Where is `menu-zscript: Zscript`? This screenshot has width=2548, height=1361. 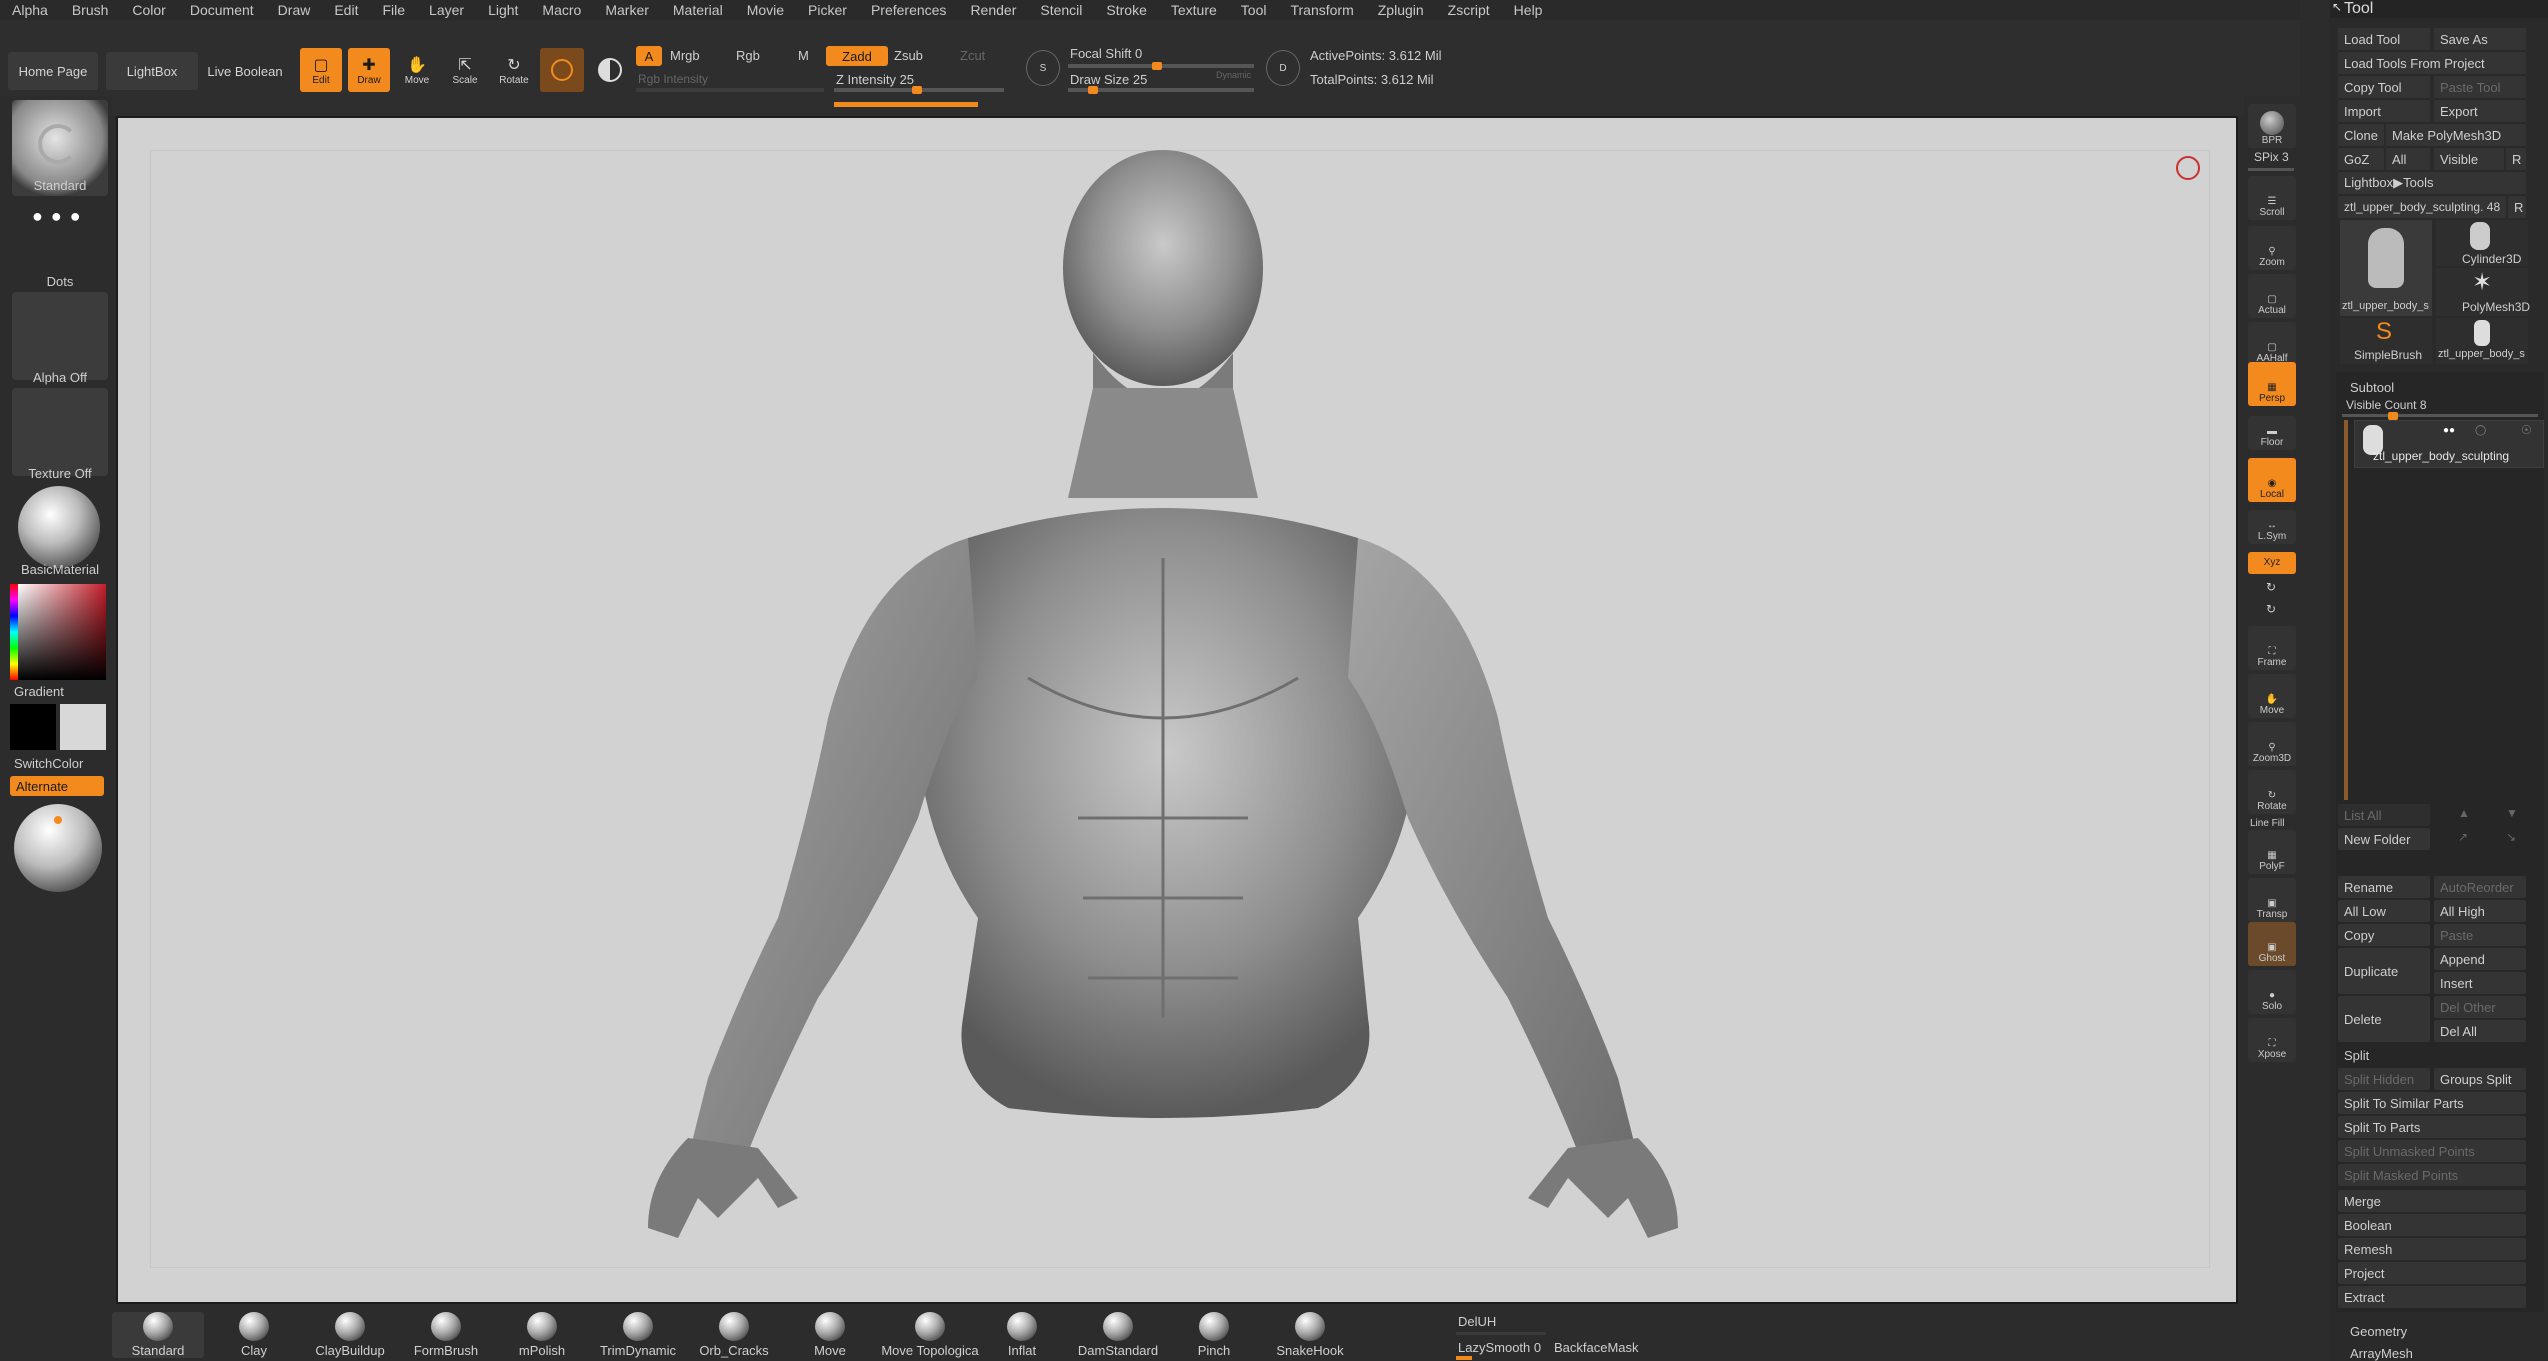 menu-zscript: Zscript is located at coordinates (1469, 10).